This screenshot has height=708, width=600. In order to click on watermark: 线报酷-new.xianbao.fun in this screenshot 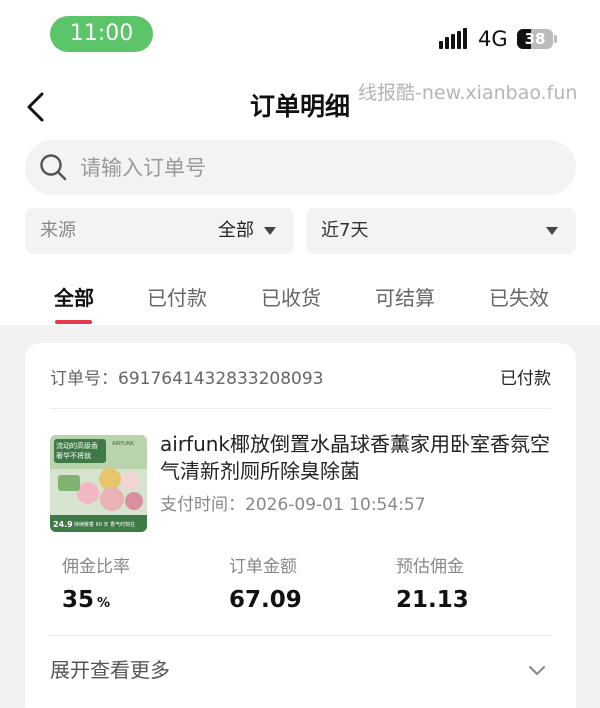, I will do `click(468, 93)`.